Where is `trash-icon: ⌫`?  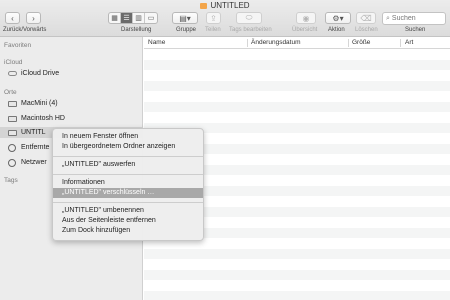
trash-icon: ⌫ is located at coordinates (366, 18).